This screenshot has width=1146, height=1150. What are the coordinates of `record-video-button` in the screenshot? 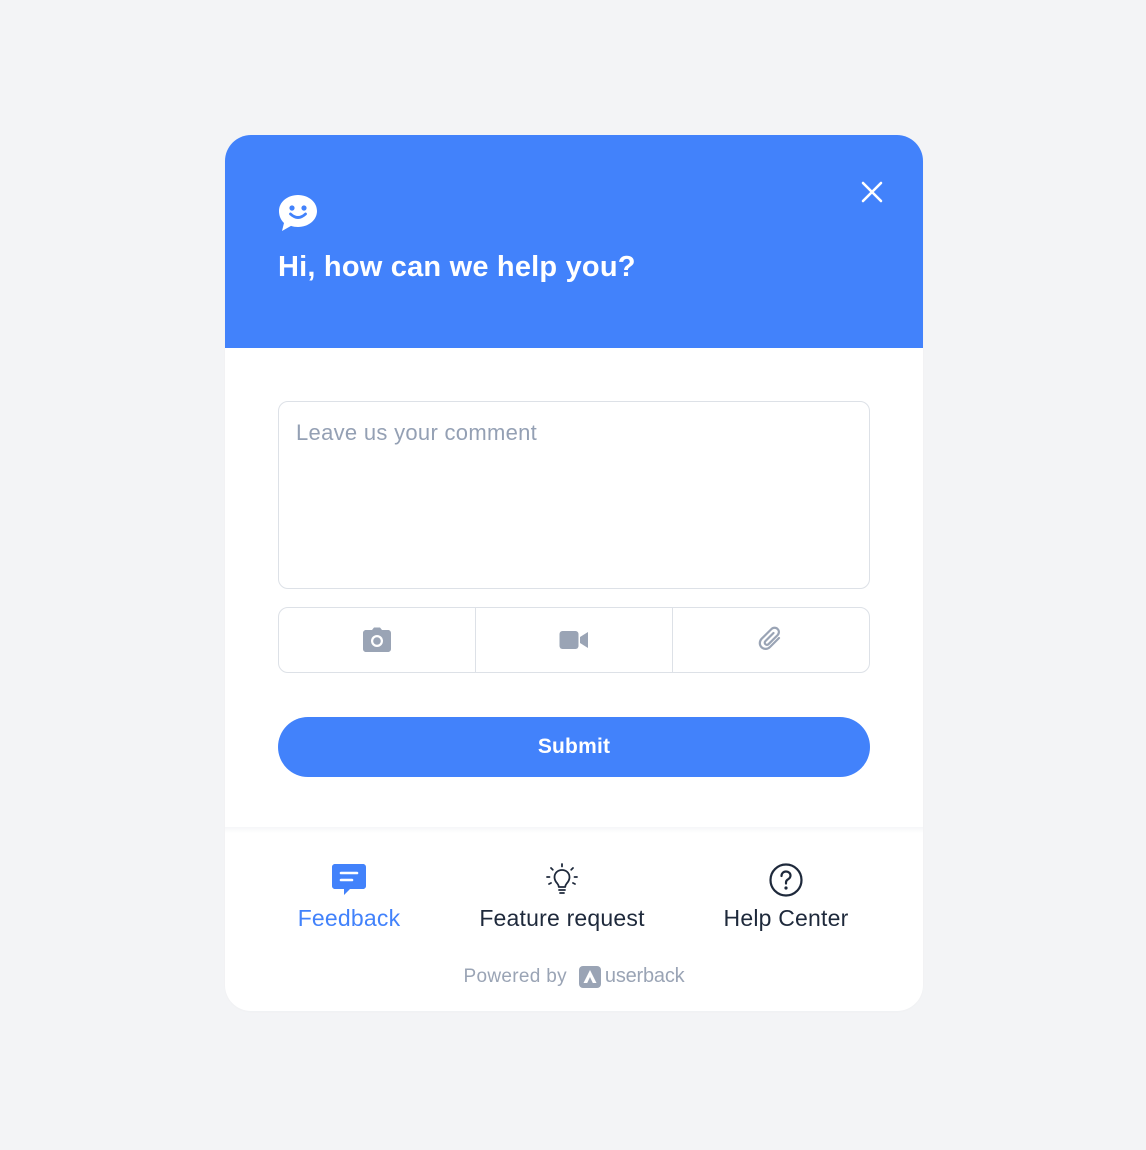 It's located at (573, 640).